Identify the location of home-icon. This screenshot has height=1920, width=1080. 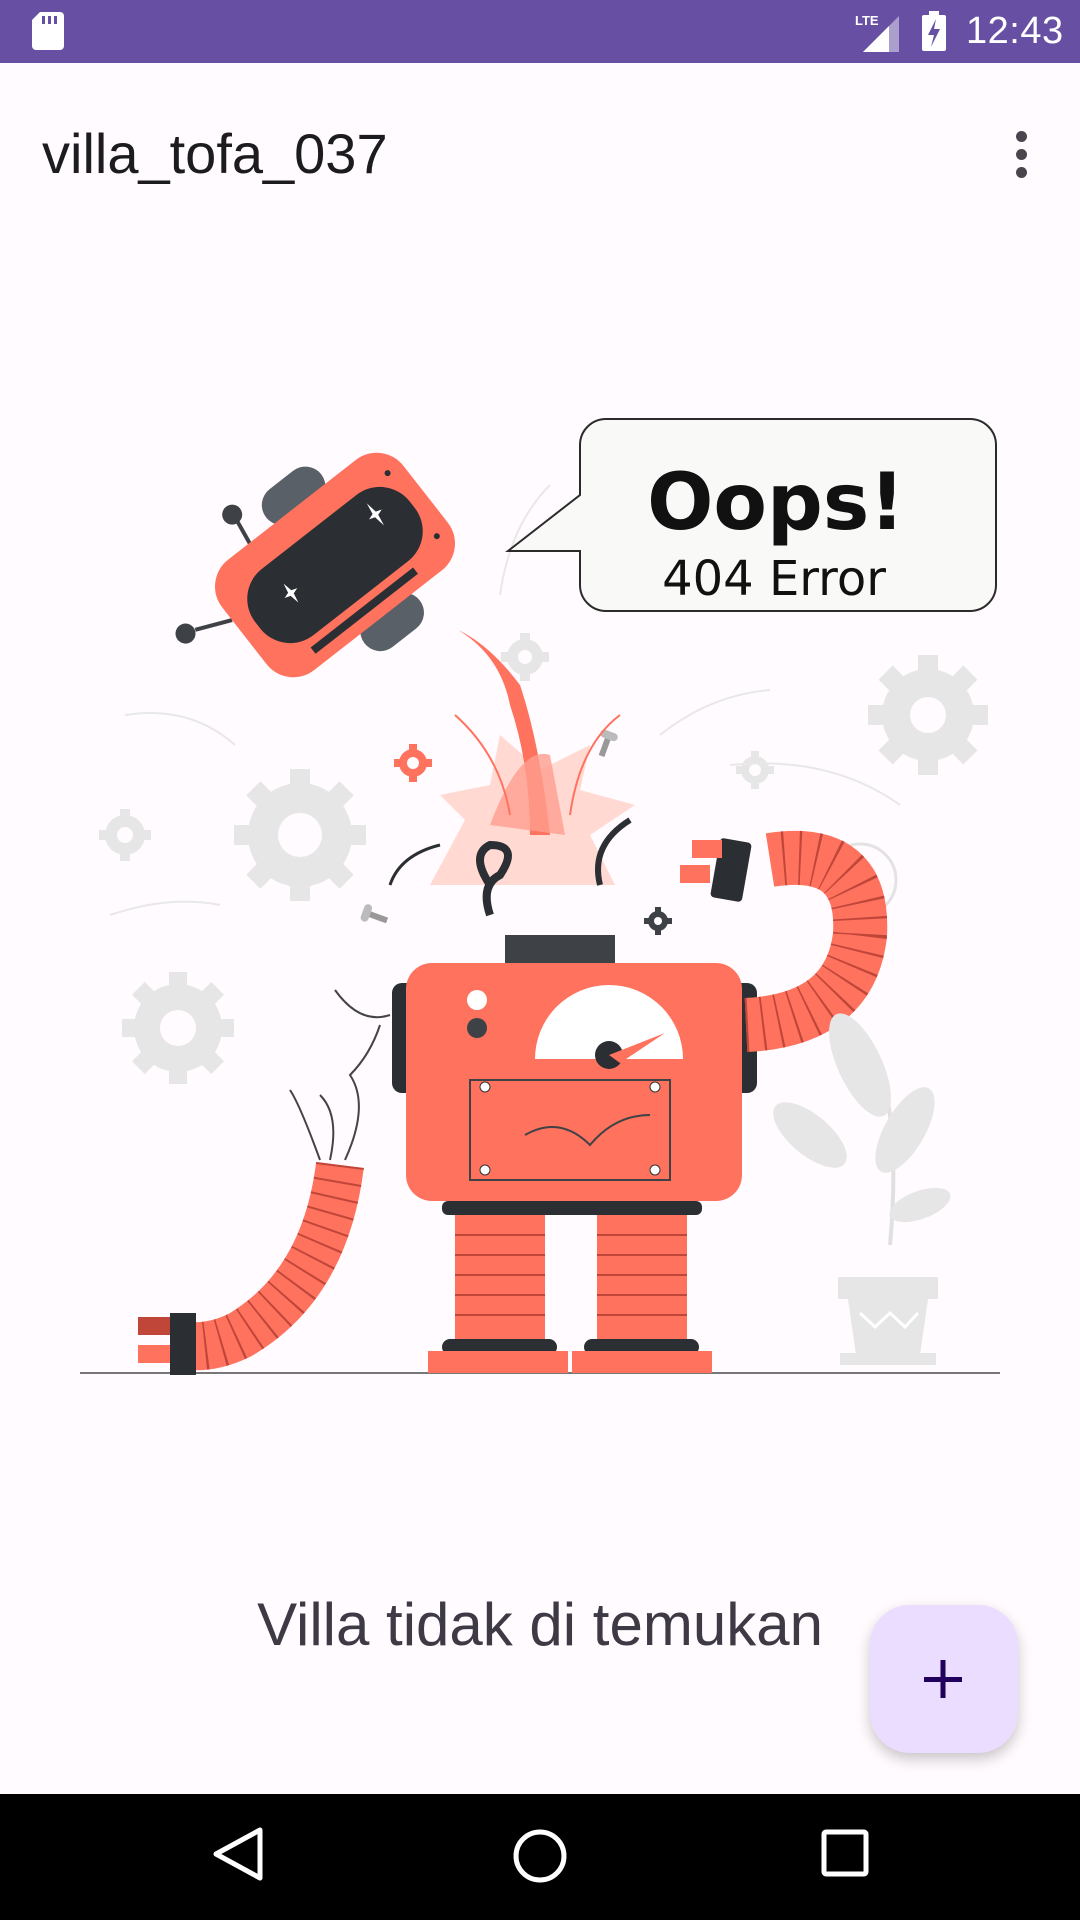
(540, 1856).